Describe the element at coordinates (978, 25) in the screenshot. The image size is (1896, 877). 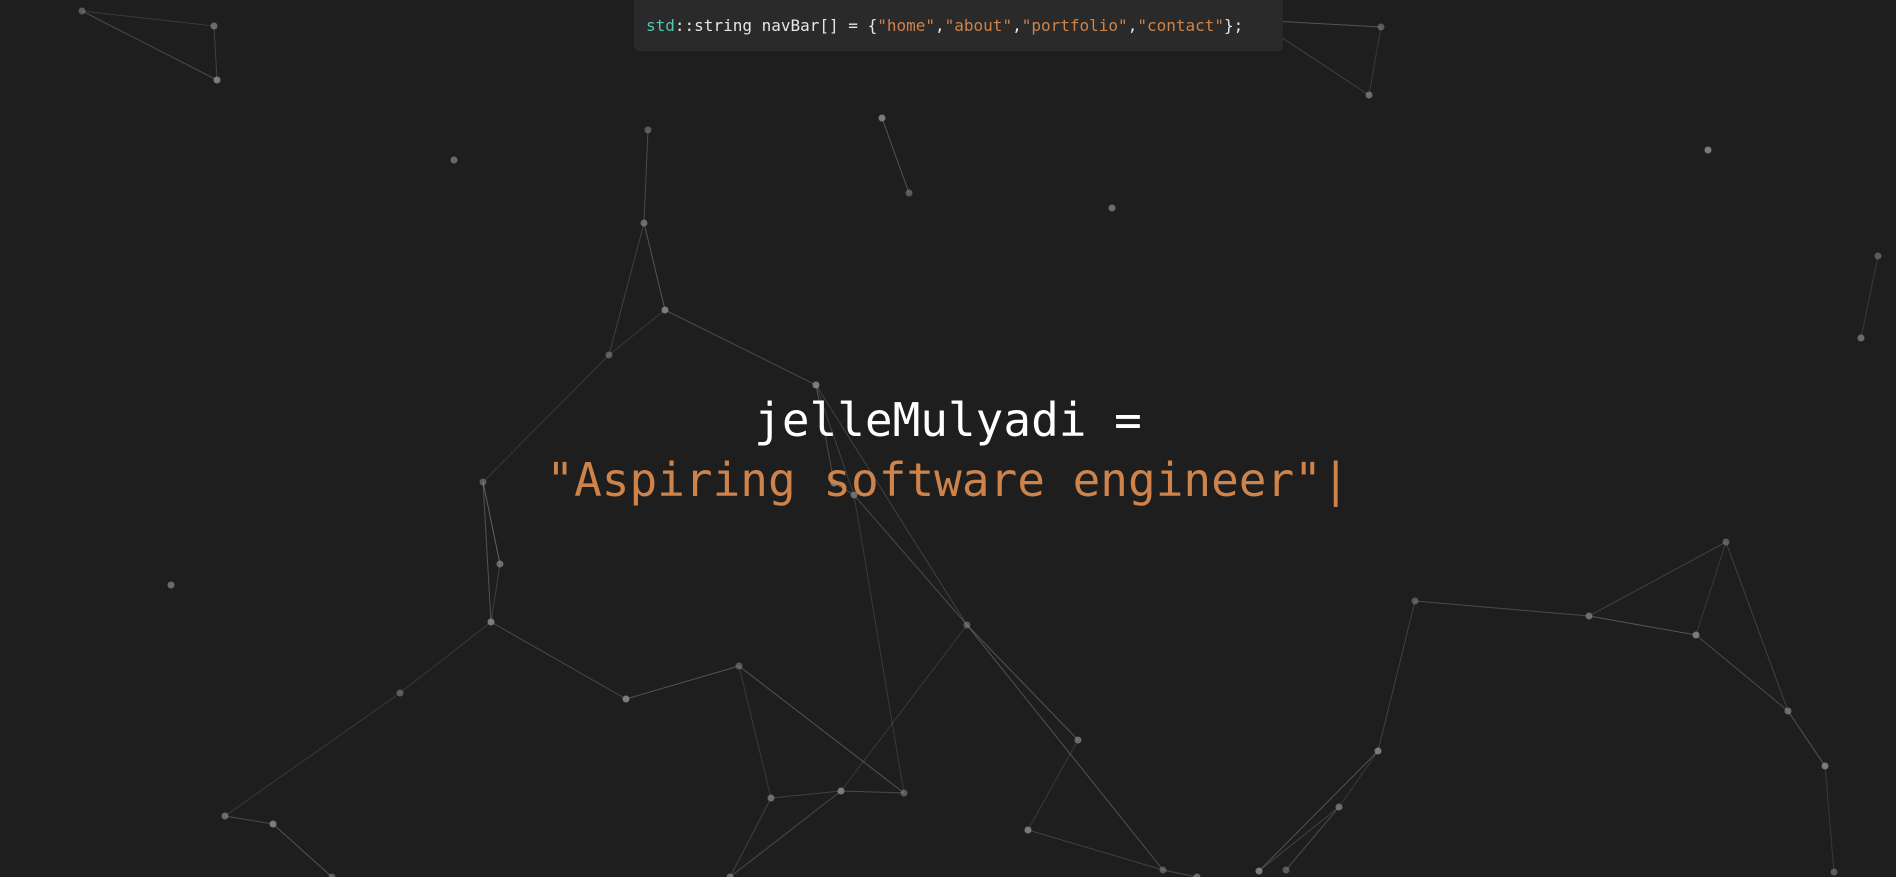
I see `nav-link-about: "about"` at that location.